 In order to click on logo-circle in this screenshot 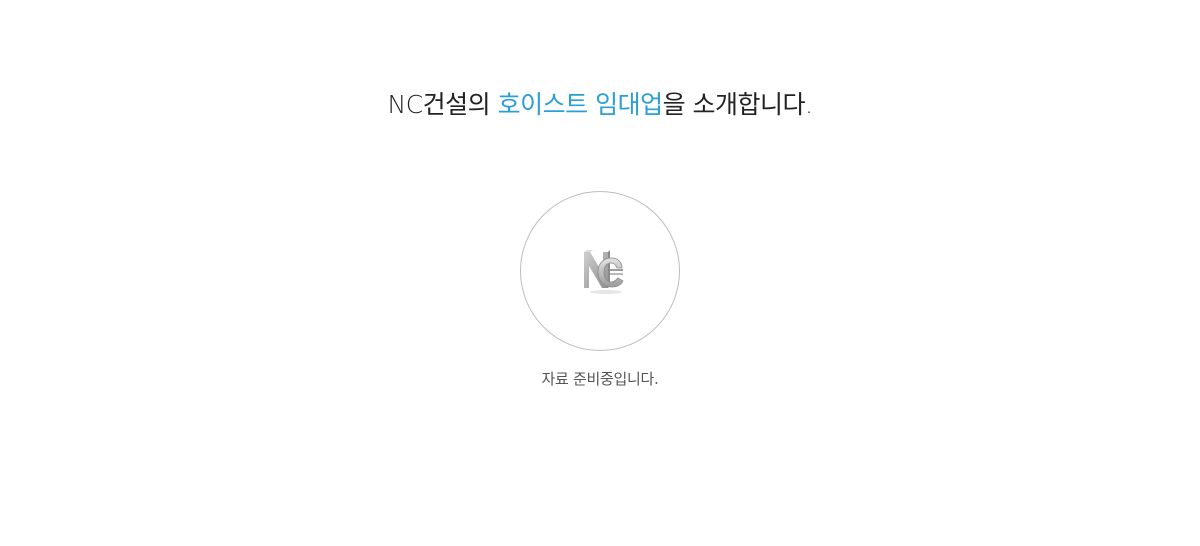, I will do `click(600, 271)`.